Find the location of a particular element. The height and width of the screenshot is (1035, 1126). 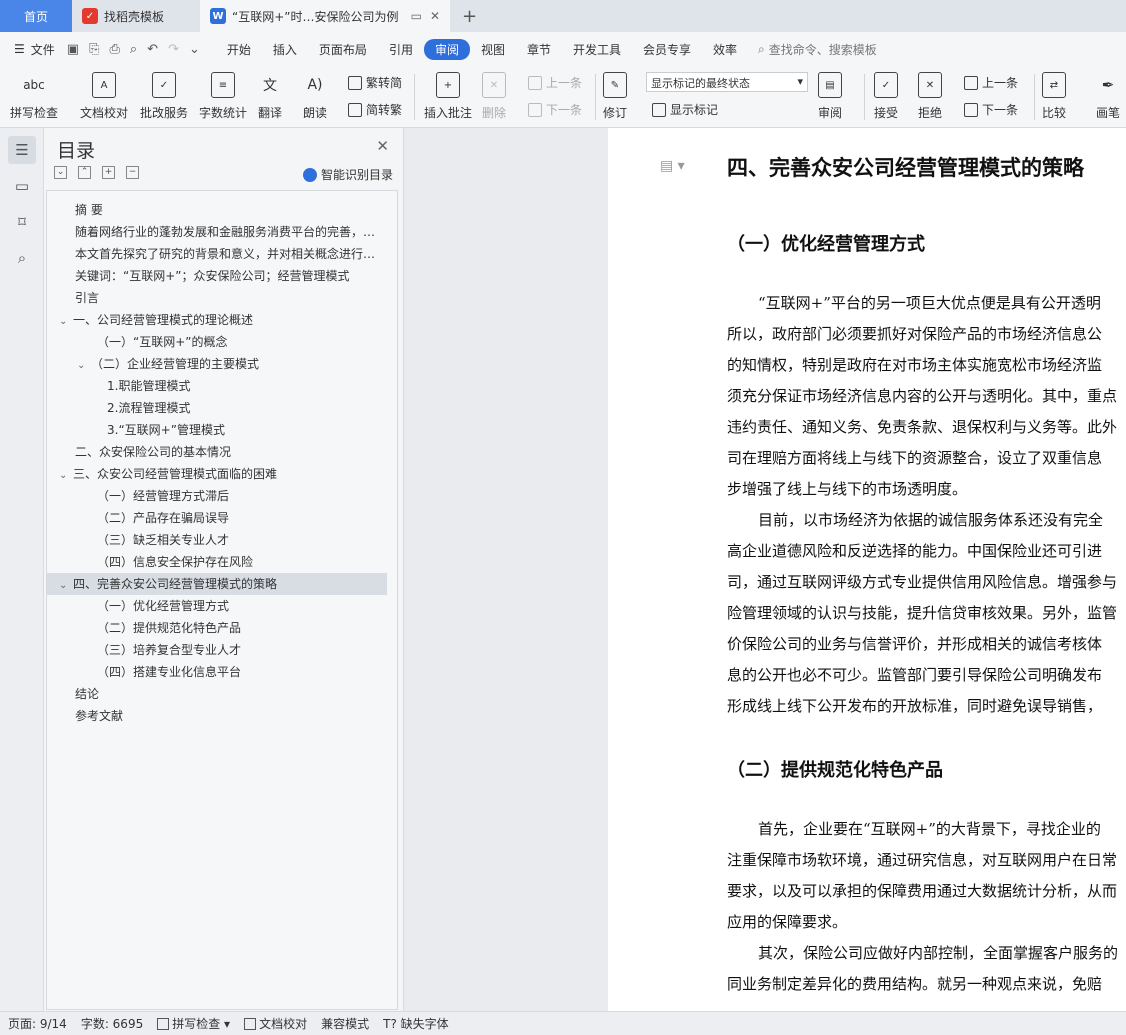

proofread-button: A 文档校对 is located at coordinates (104, 96).